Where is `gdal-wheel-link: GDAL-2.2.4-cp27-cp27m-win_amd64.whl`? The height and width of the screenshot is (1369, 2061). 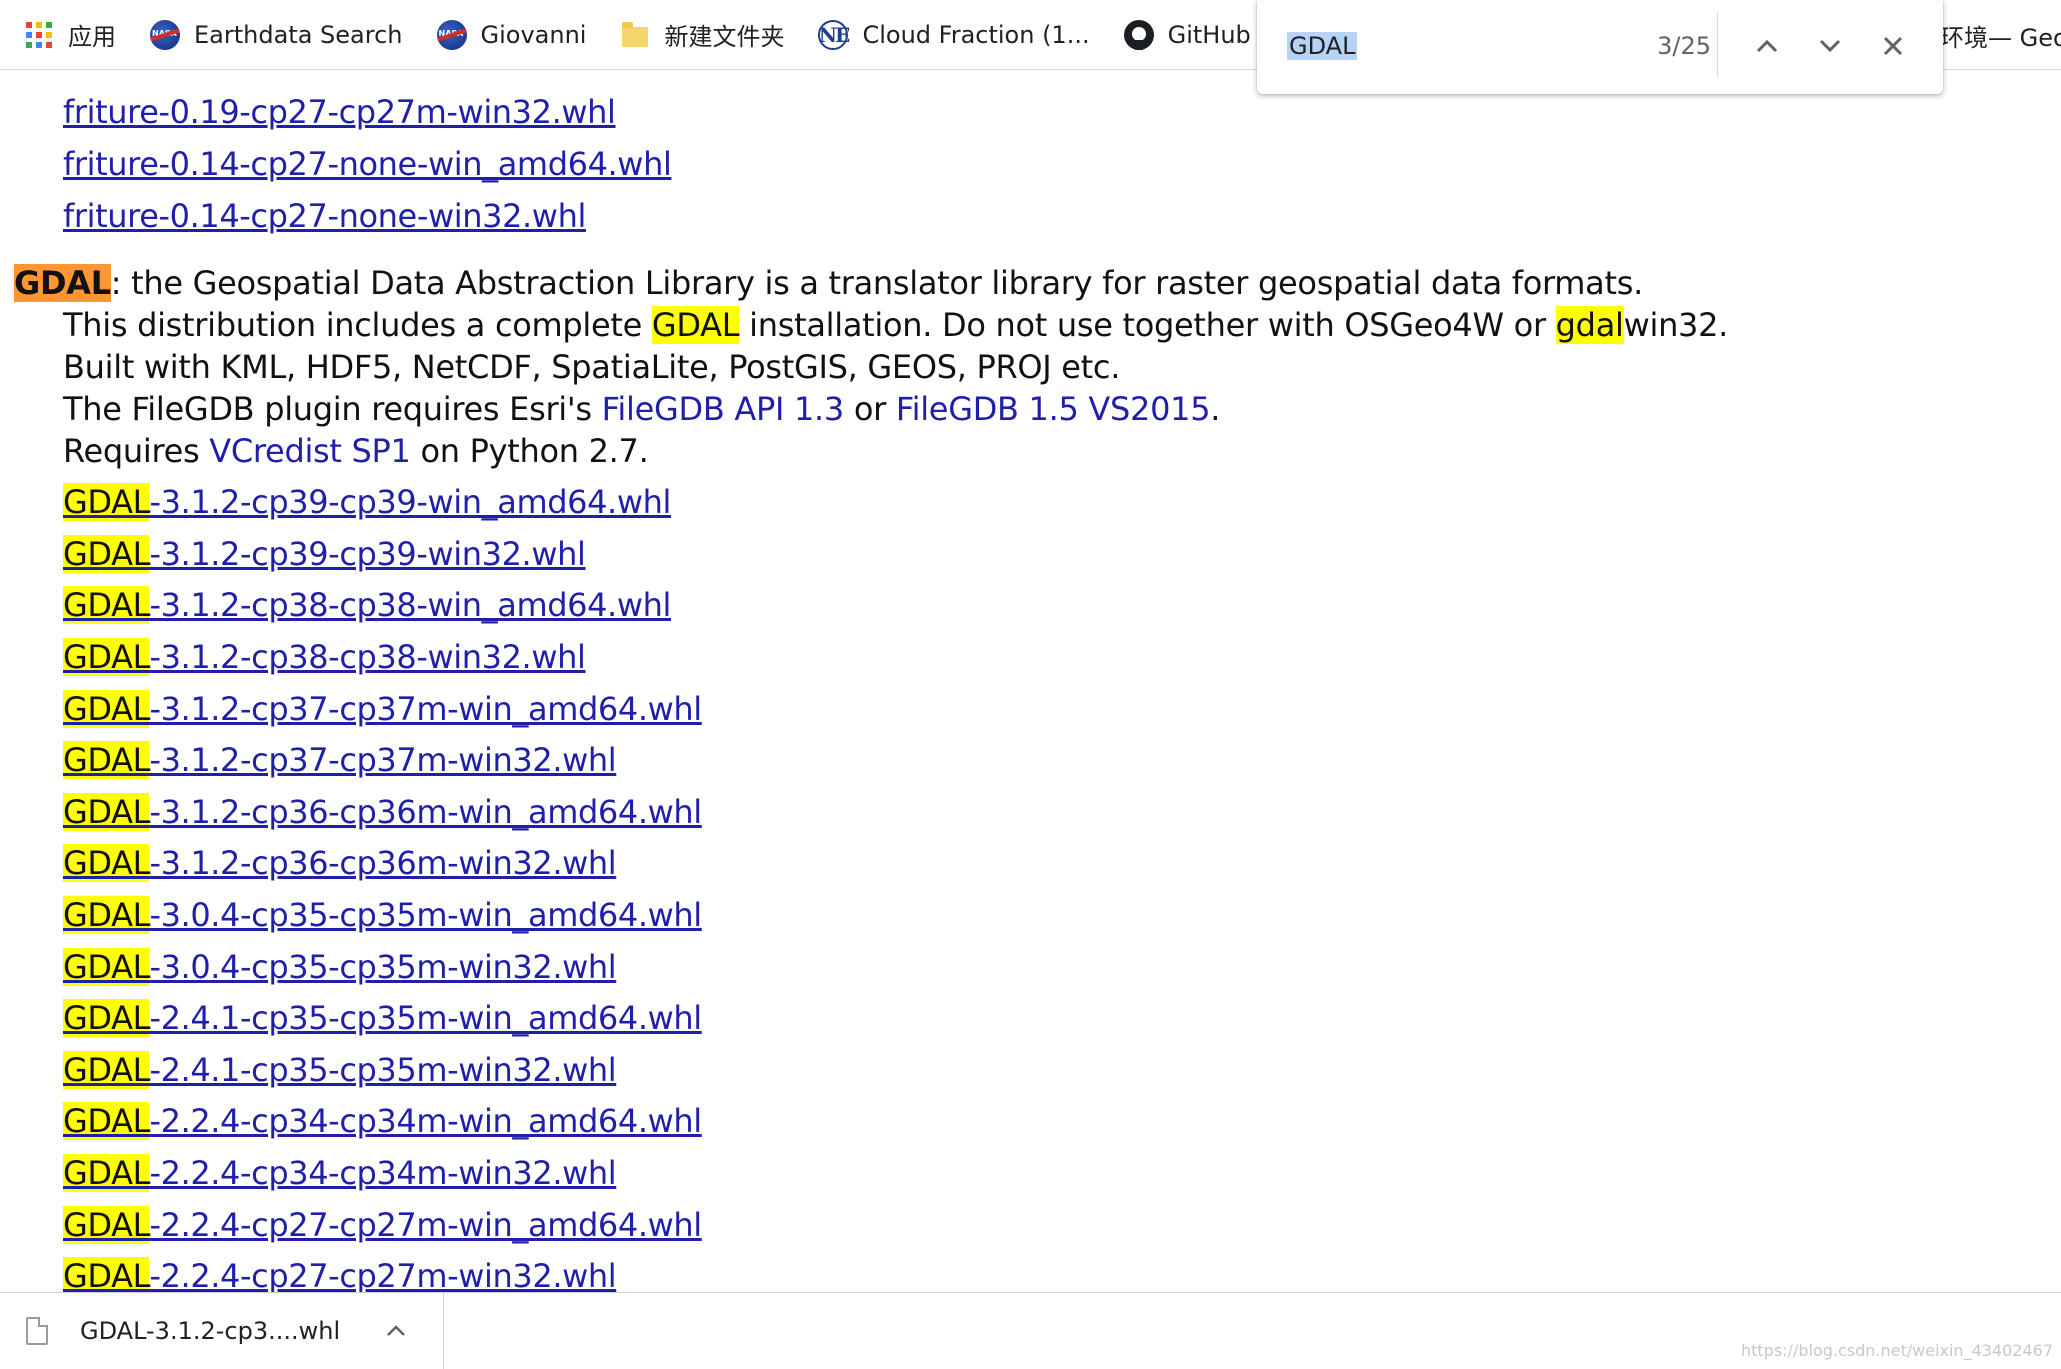 gdal-wheel-link: GDAL-2.2.4-cp27-cp27m-win_amd64.whl is located at coordinates (382, 1225).